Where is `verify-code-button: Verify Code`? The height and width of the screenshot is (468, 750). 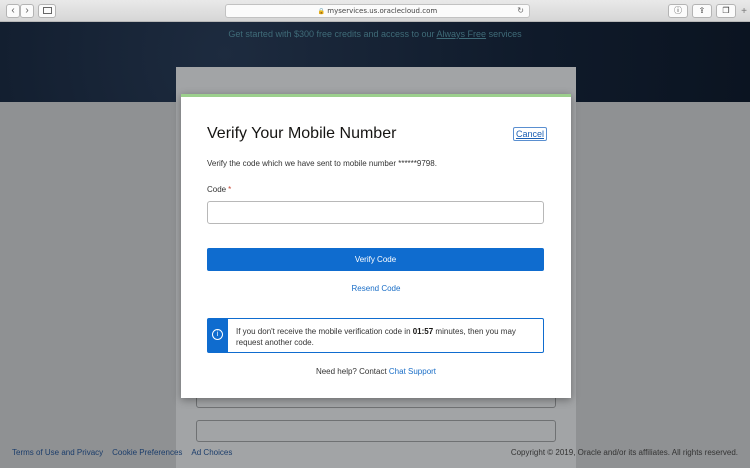 verify-code-button: Verify Code is located at coordinates (375, 259).